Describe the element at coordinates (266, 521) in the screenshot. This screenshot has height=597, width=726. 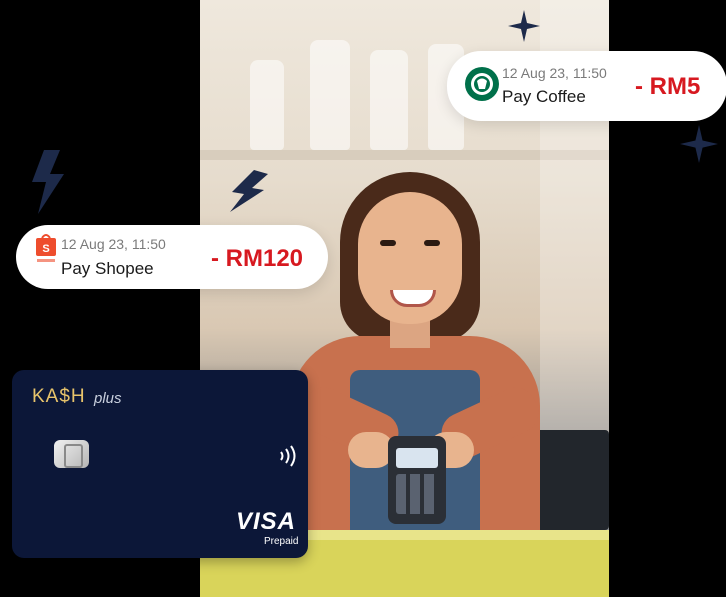
I see `card-network: VISA` at that location.